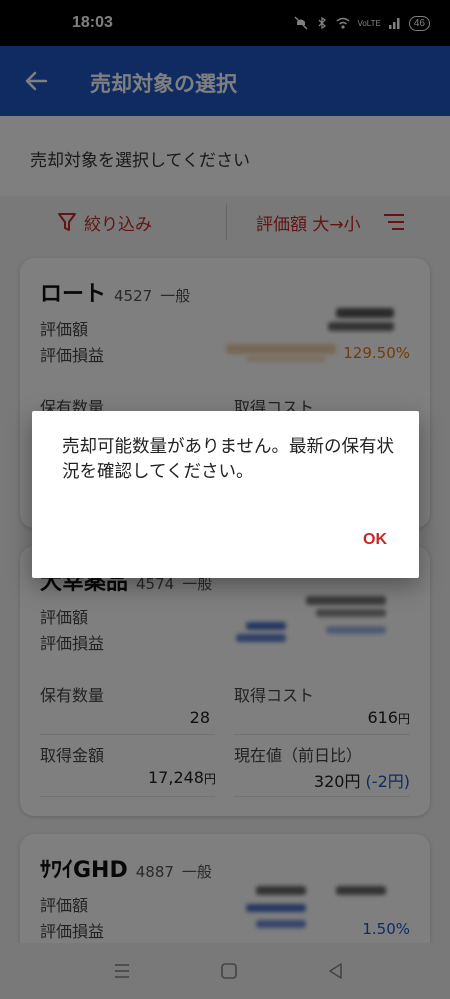  Describe the element at coordinates (225, 494) in the screenshot. I see `alert-dialog: 売却可能数量がありません。最新の保有状況を確認してください。 OK` at that location.